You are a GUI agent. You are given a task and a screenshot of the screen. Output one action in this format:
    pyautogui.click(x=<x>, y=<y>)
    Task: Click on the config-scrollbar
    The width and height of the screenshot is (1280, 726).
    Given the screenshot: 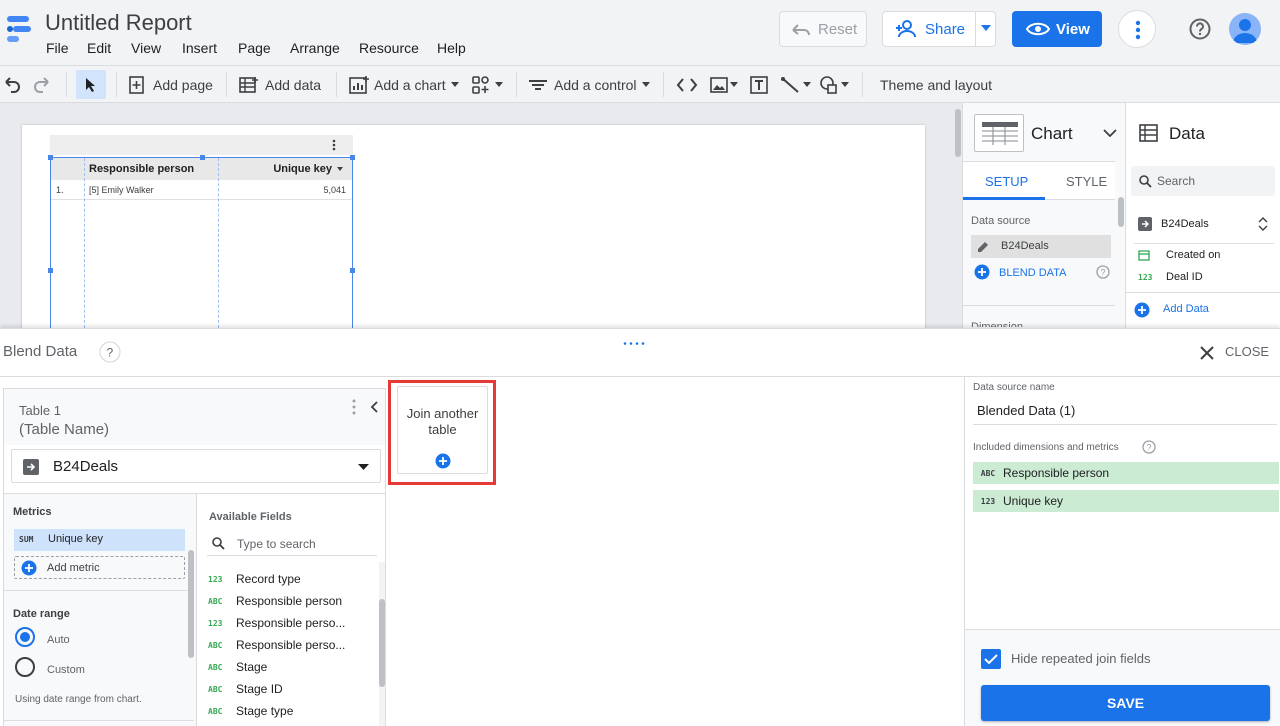 What is the action you would take?
    pyautogui.click(x=191, y=604)
    